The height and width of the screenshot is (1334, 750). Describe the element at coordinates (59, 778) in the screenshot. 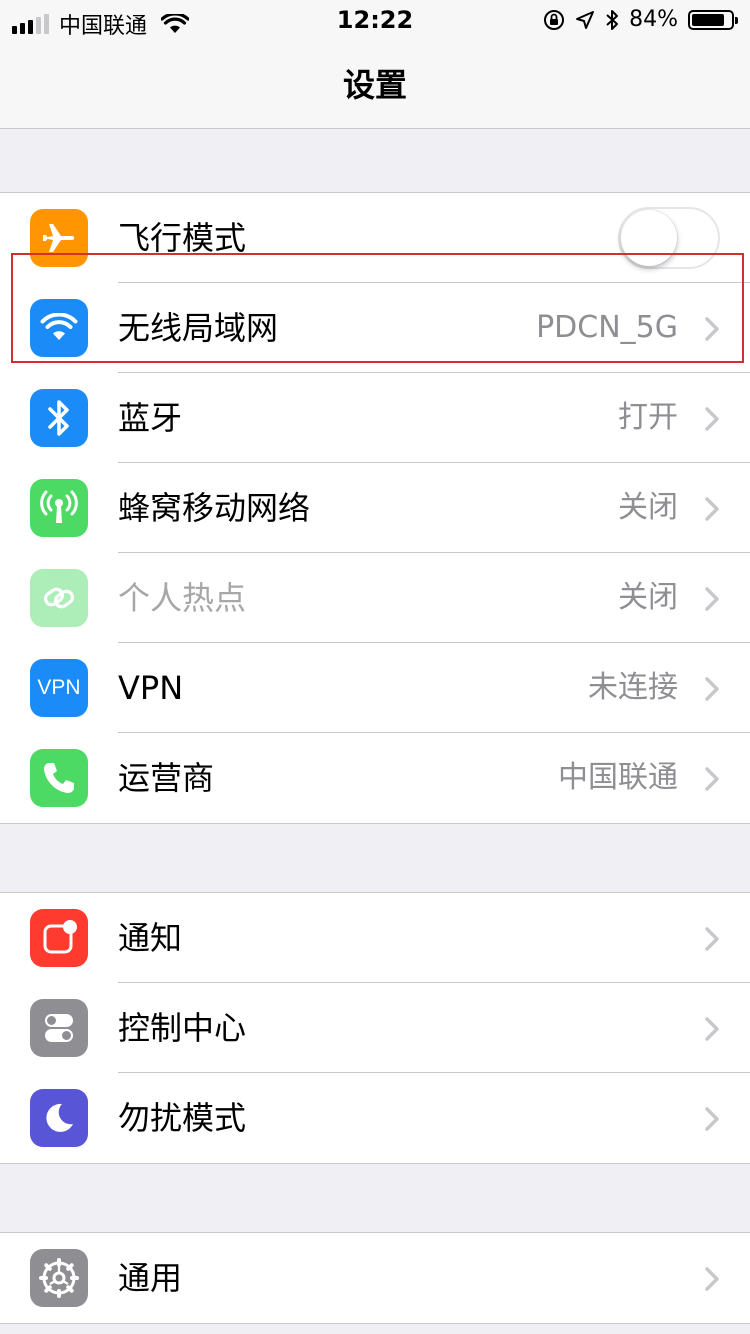

I see `phone-icon` at that location.